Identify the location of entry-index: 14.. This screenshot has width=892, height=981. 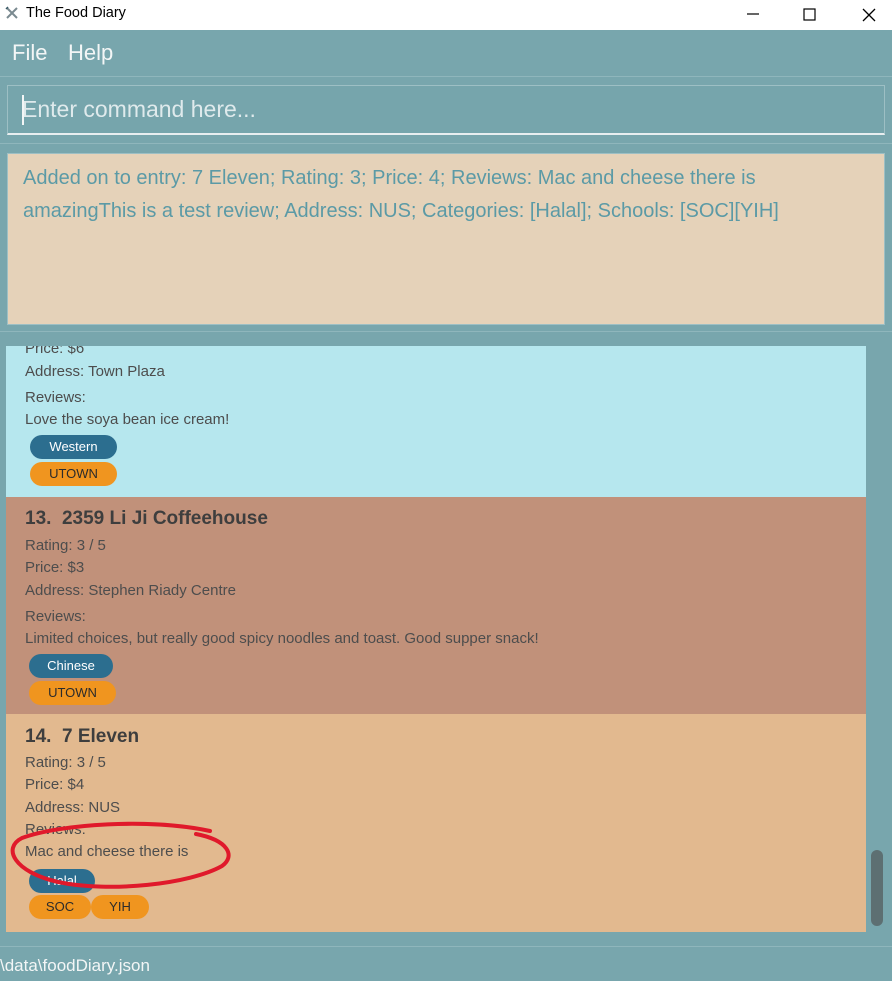
(38, 736).